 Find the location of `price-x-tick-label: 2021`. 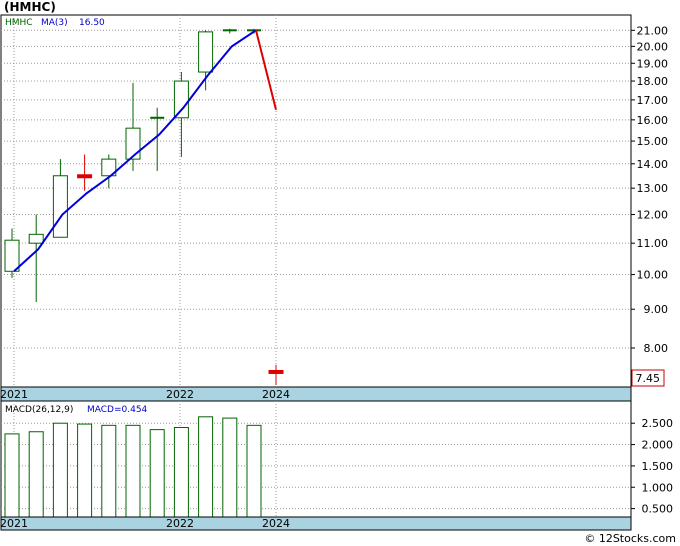

price-x-tick-label: 2021 is located at coordinates (14, 394).